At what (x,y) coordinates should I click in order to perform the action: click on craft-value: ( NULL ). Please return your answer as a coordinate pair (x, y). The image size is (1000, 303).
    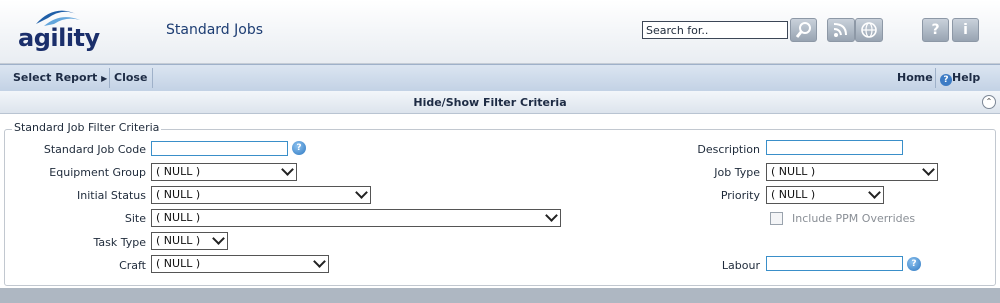
    Looking at the image, I should click on (178, 263).